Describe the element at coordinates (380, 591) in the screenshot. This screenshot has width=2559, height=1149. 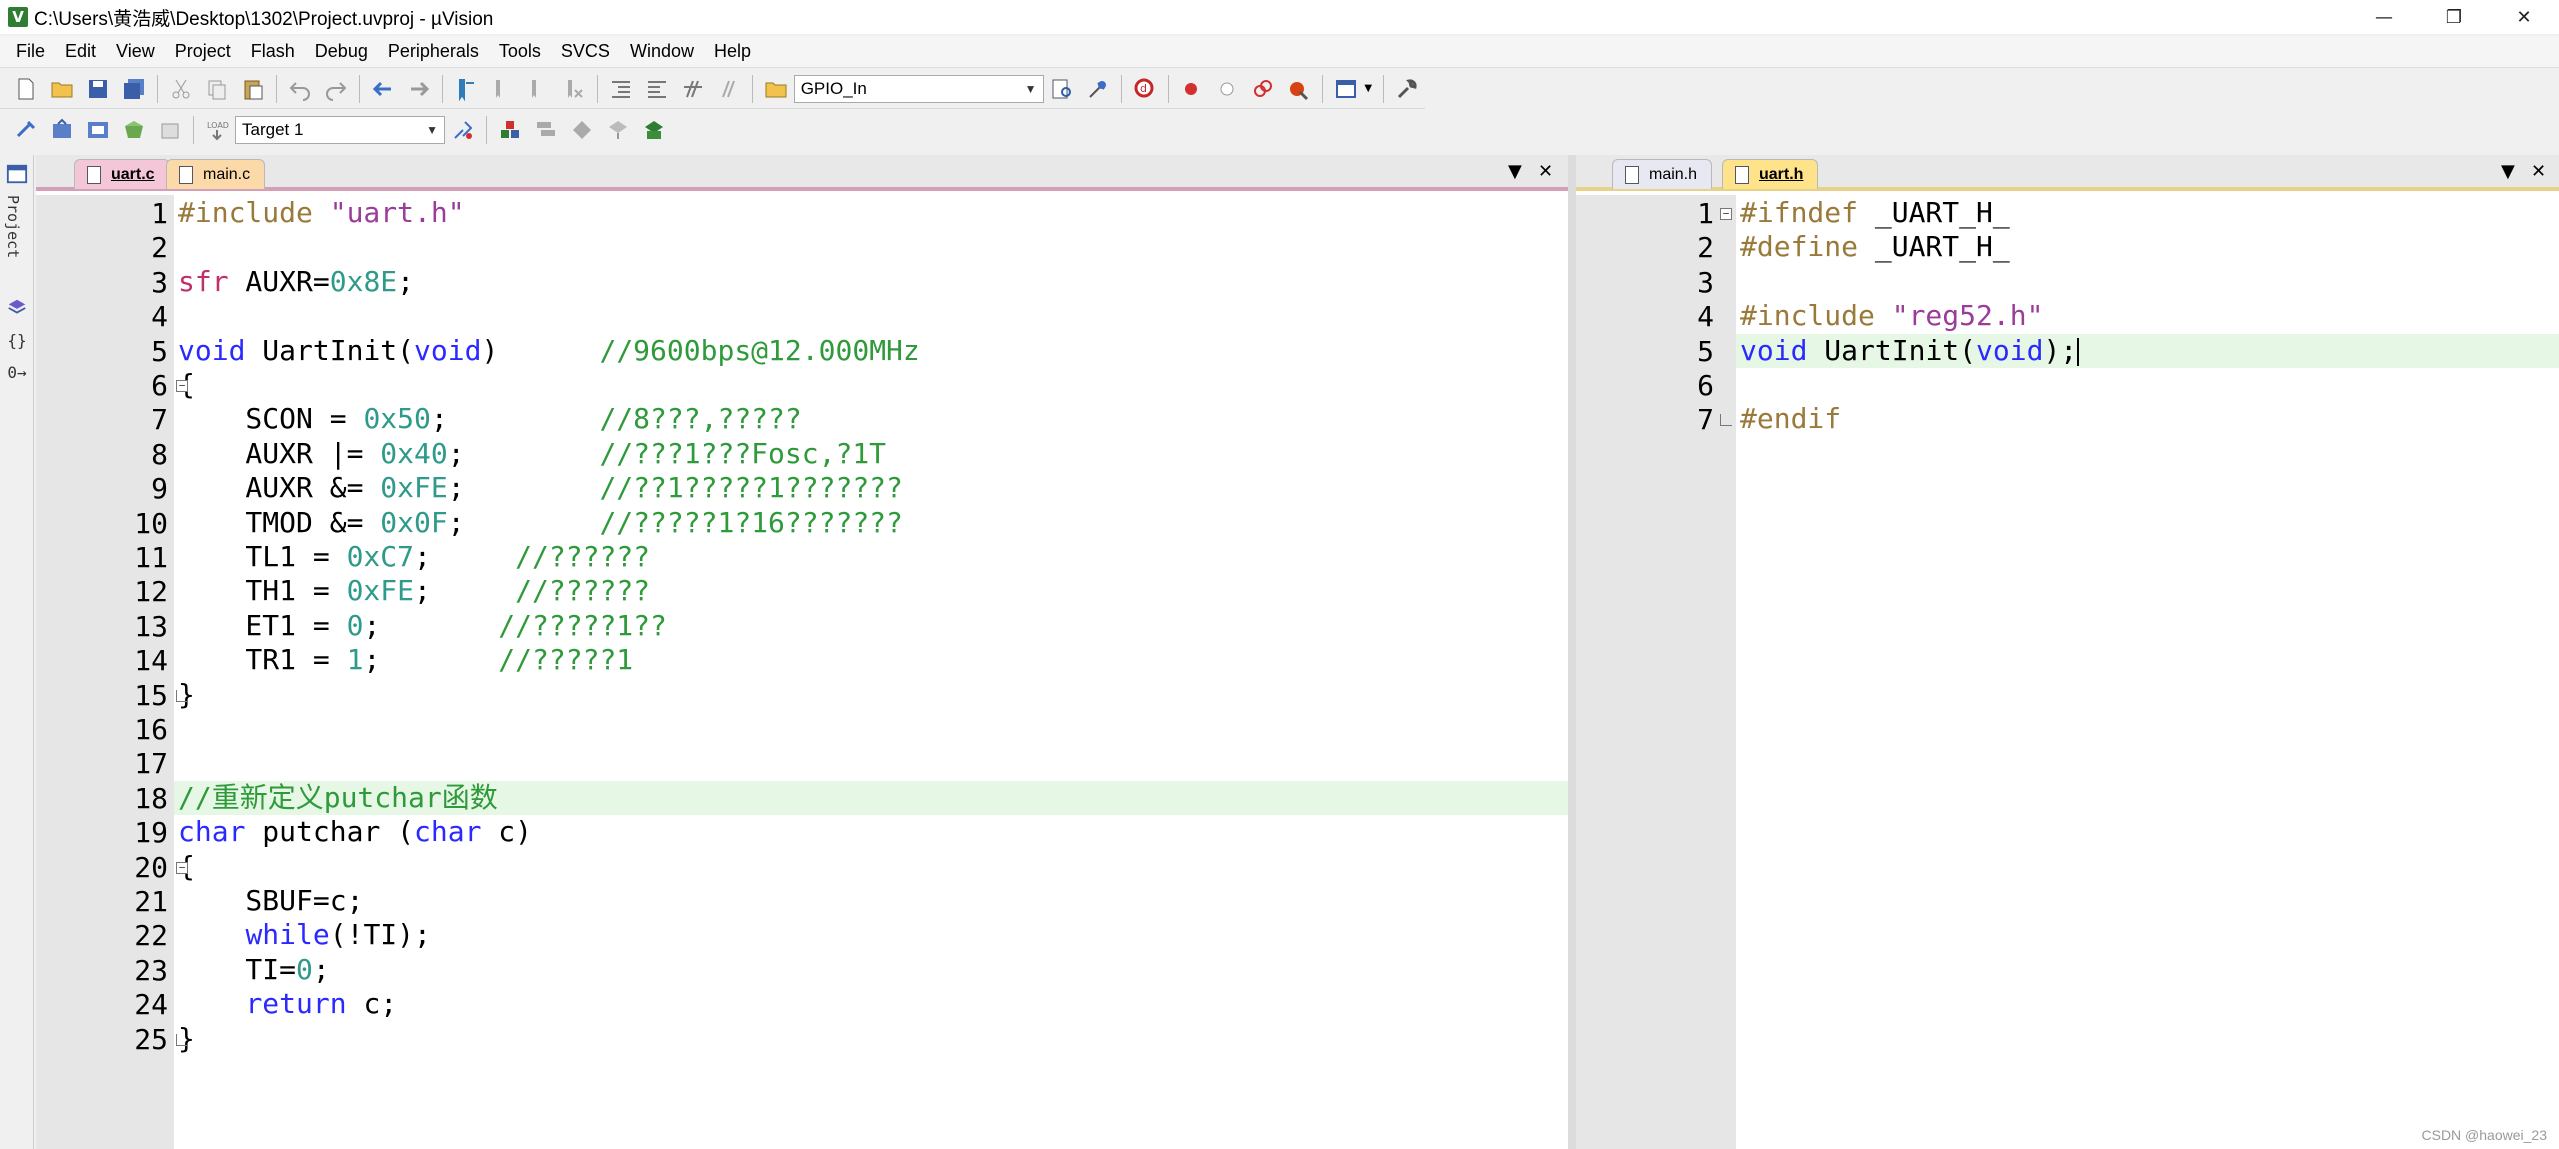
I see `code-token: 0xFE` at that location.